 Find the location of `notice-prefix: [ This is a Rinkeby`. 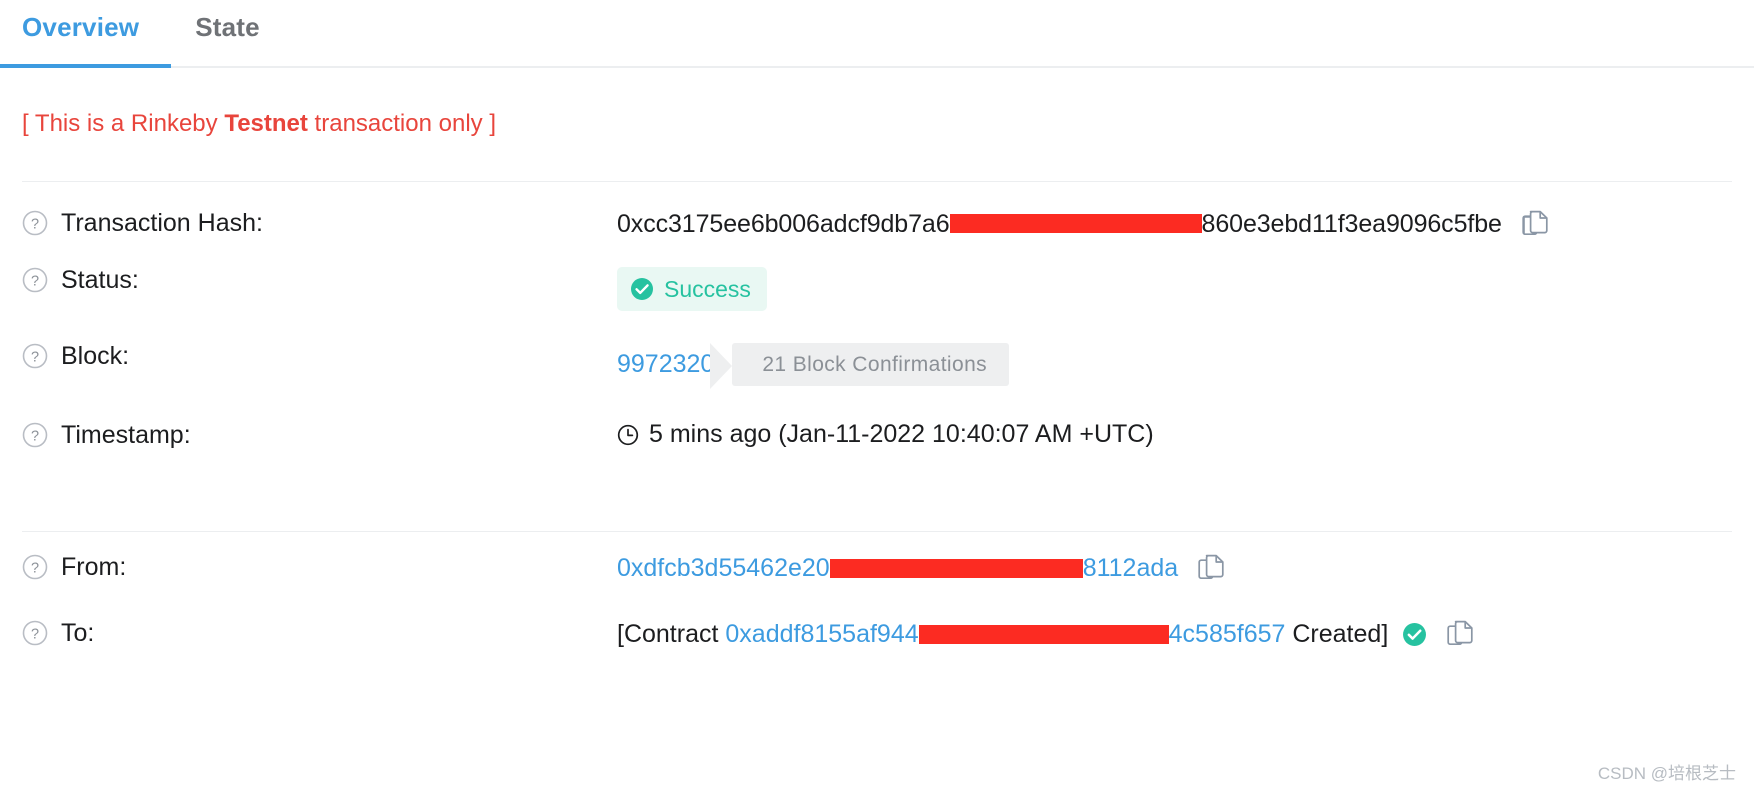

notice-prefix: [ This is a Rinkeby is located at coordinates (123, 123).